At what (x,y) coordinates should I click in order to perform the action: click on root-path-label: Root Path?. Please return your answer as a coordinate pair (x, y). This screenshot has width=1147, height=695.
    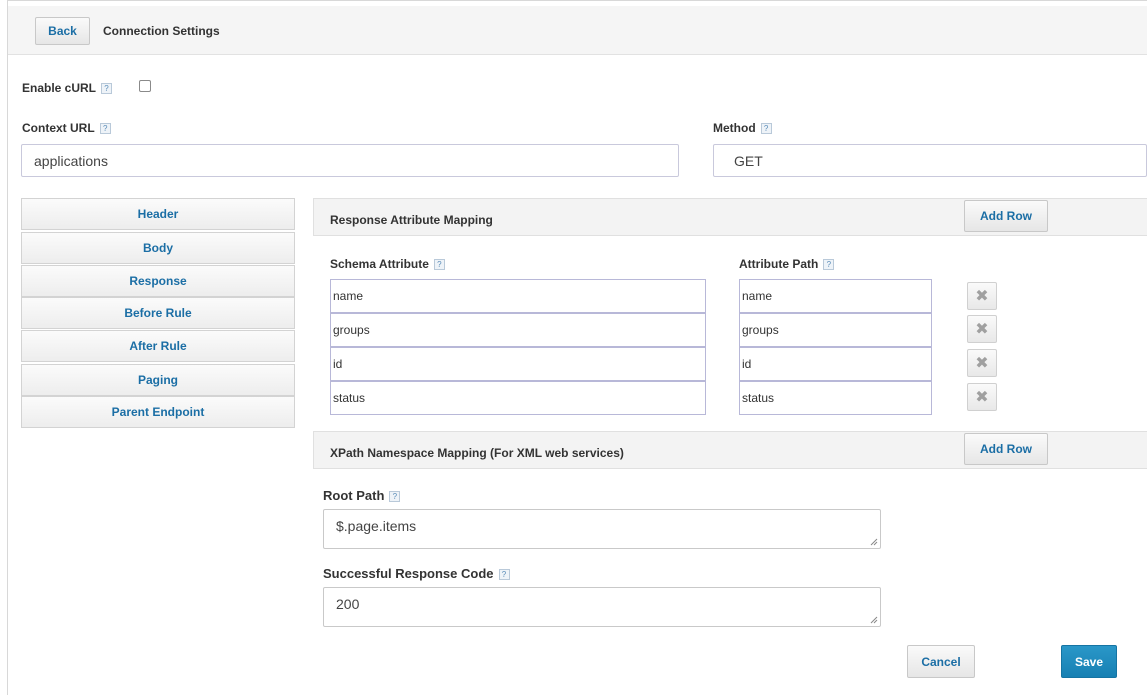
    Looking at the image, I should click on (362, 495).